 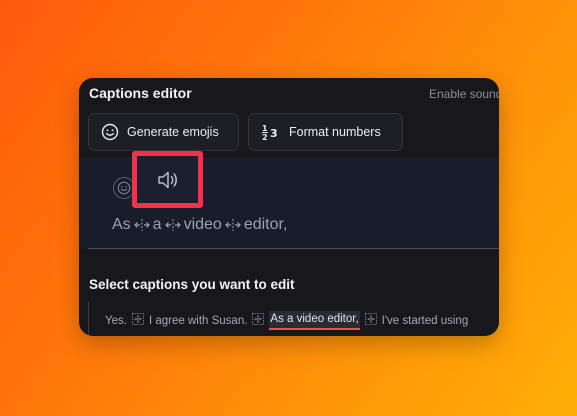 What do you see at coordinates (265, 128) in the screenshot?
I see `svg-text: 1` at bounding box center [265, 128].